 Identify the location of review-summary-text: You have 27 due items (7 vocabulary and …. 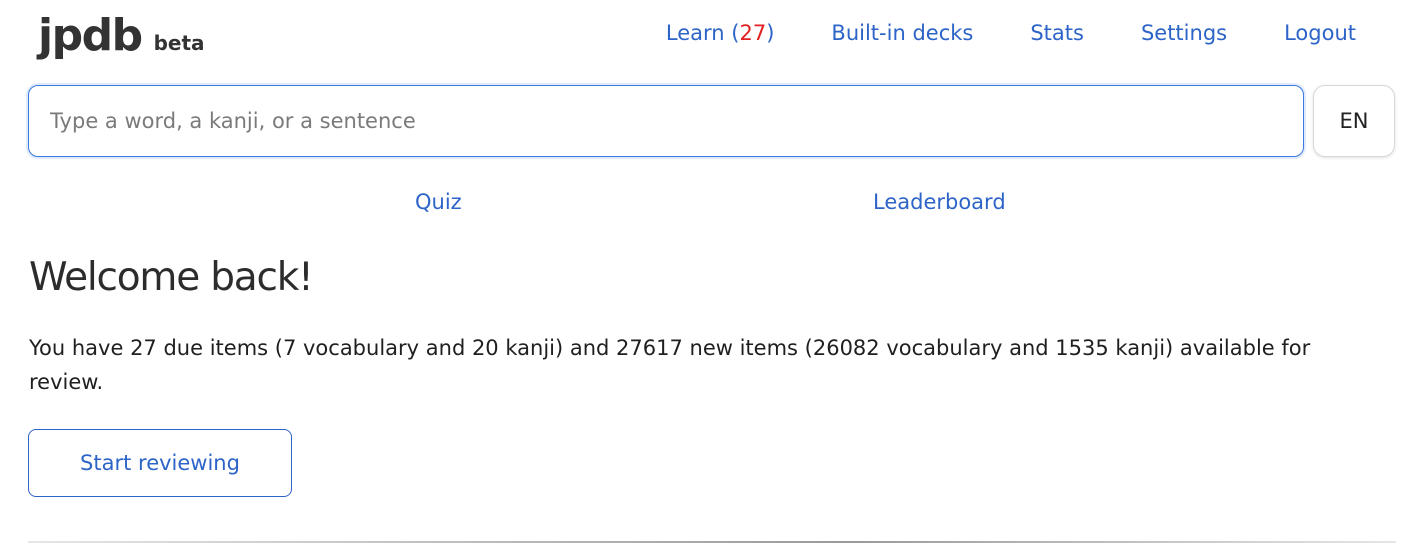
(670, 365).